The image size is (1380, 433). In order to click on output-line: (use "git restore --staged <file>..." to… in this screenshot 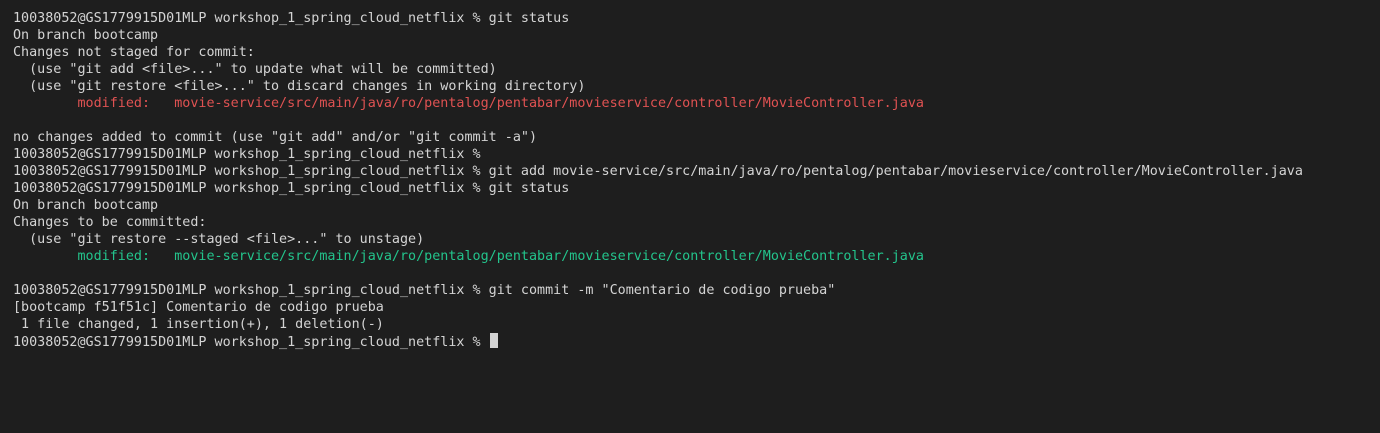, I will do `click(696, 239)`.